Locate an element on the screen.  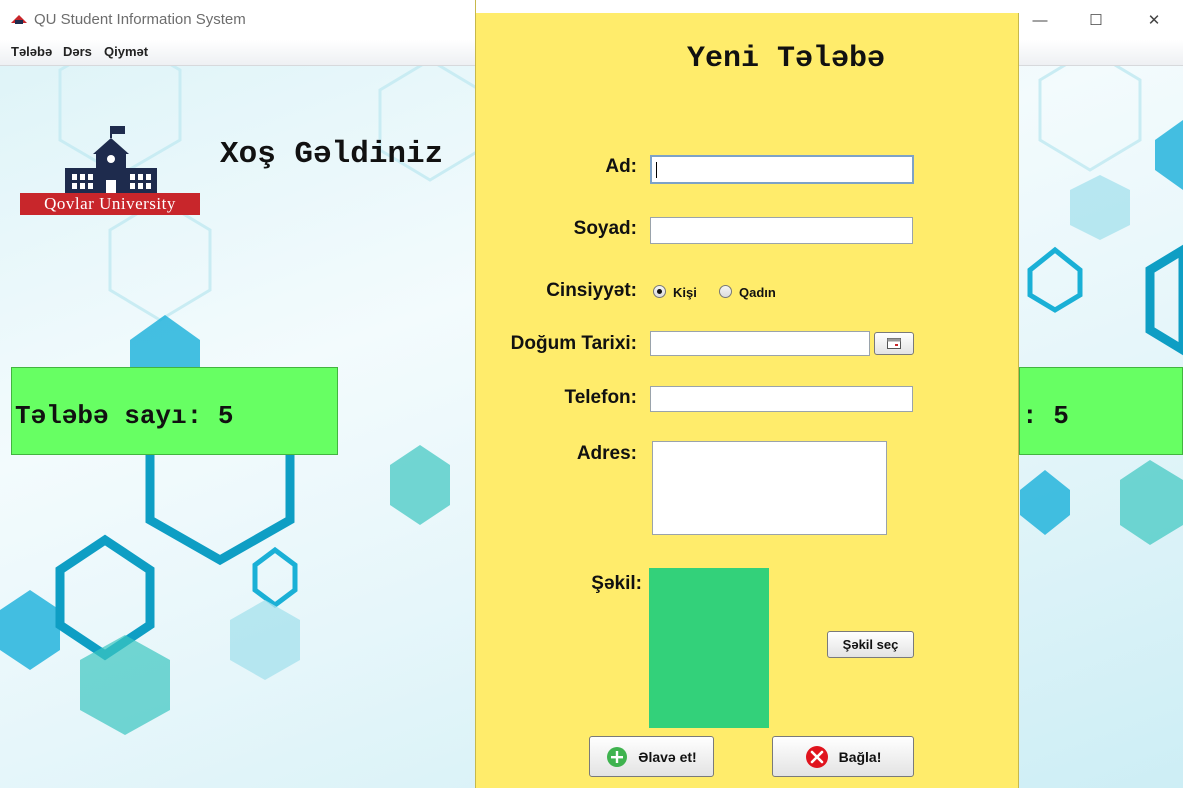
window-title: QU Student Information System is located at coordinates (140, 19).